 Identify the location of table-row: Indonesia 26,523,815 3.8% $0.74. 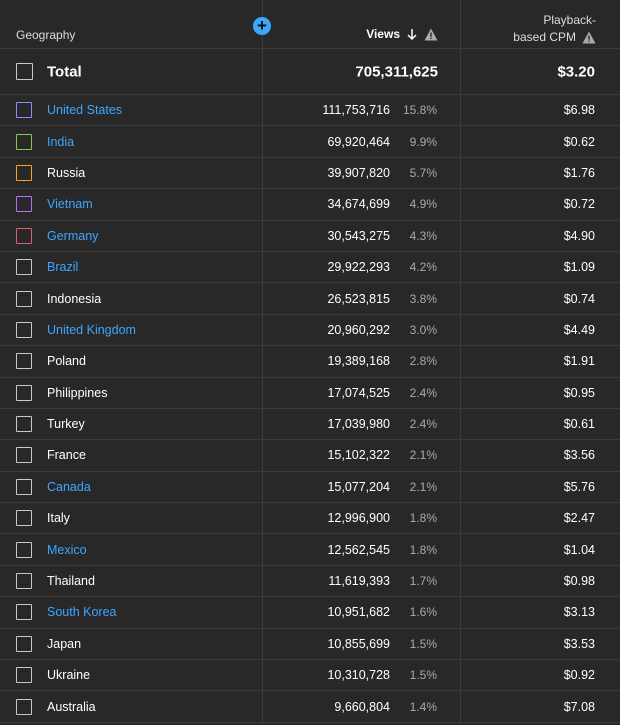
(310, 299).